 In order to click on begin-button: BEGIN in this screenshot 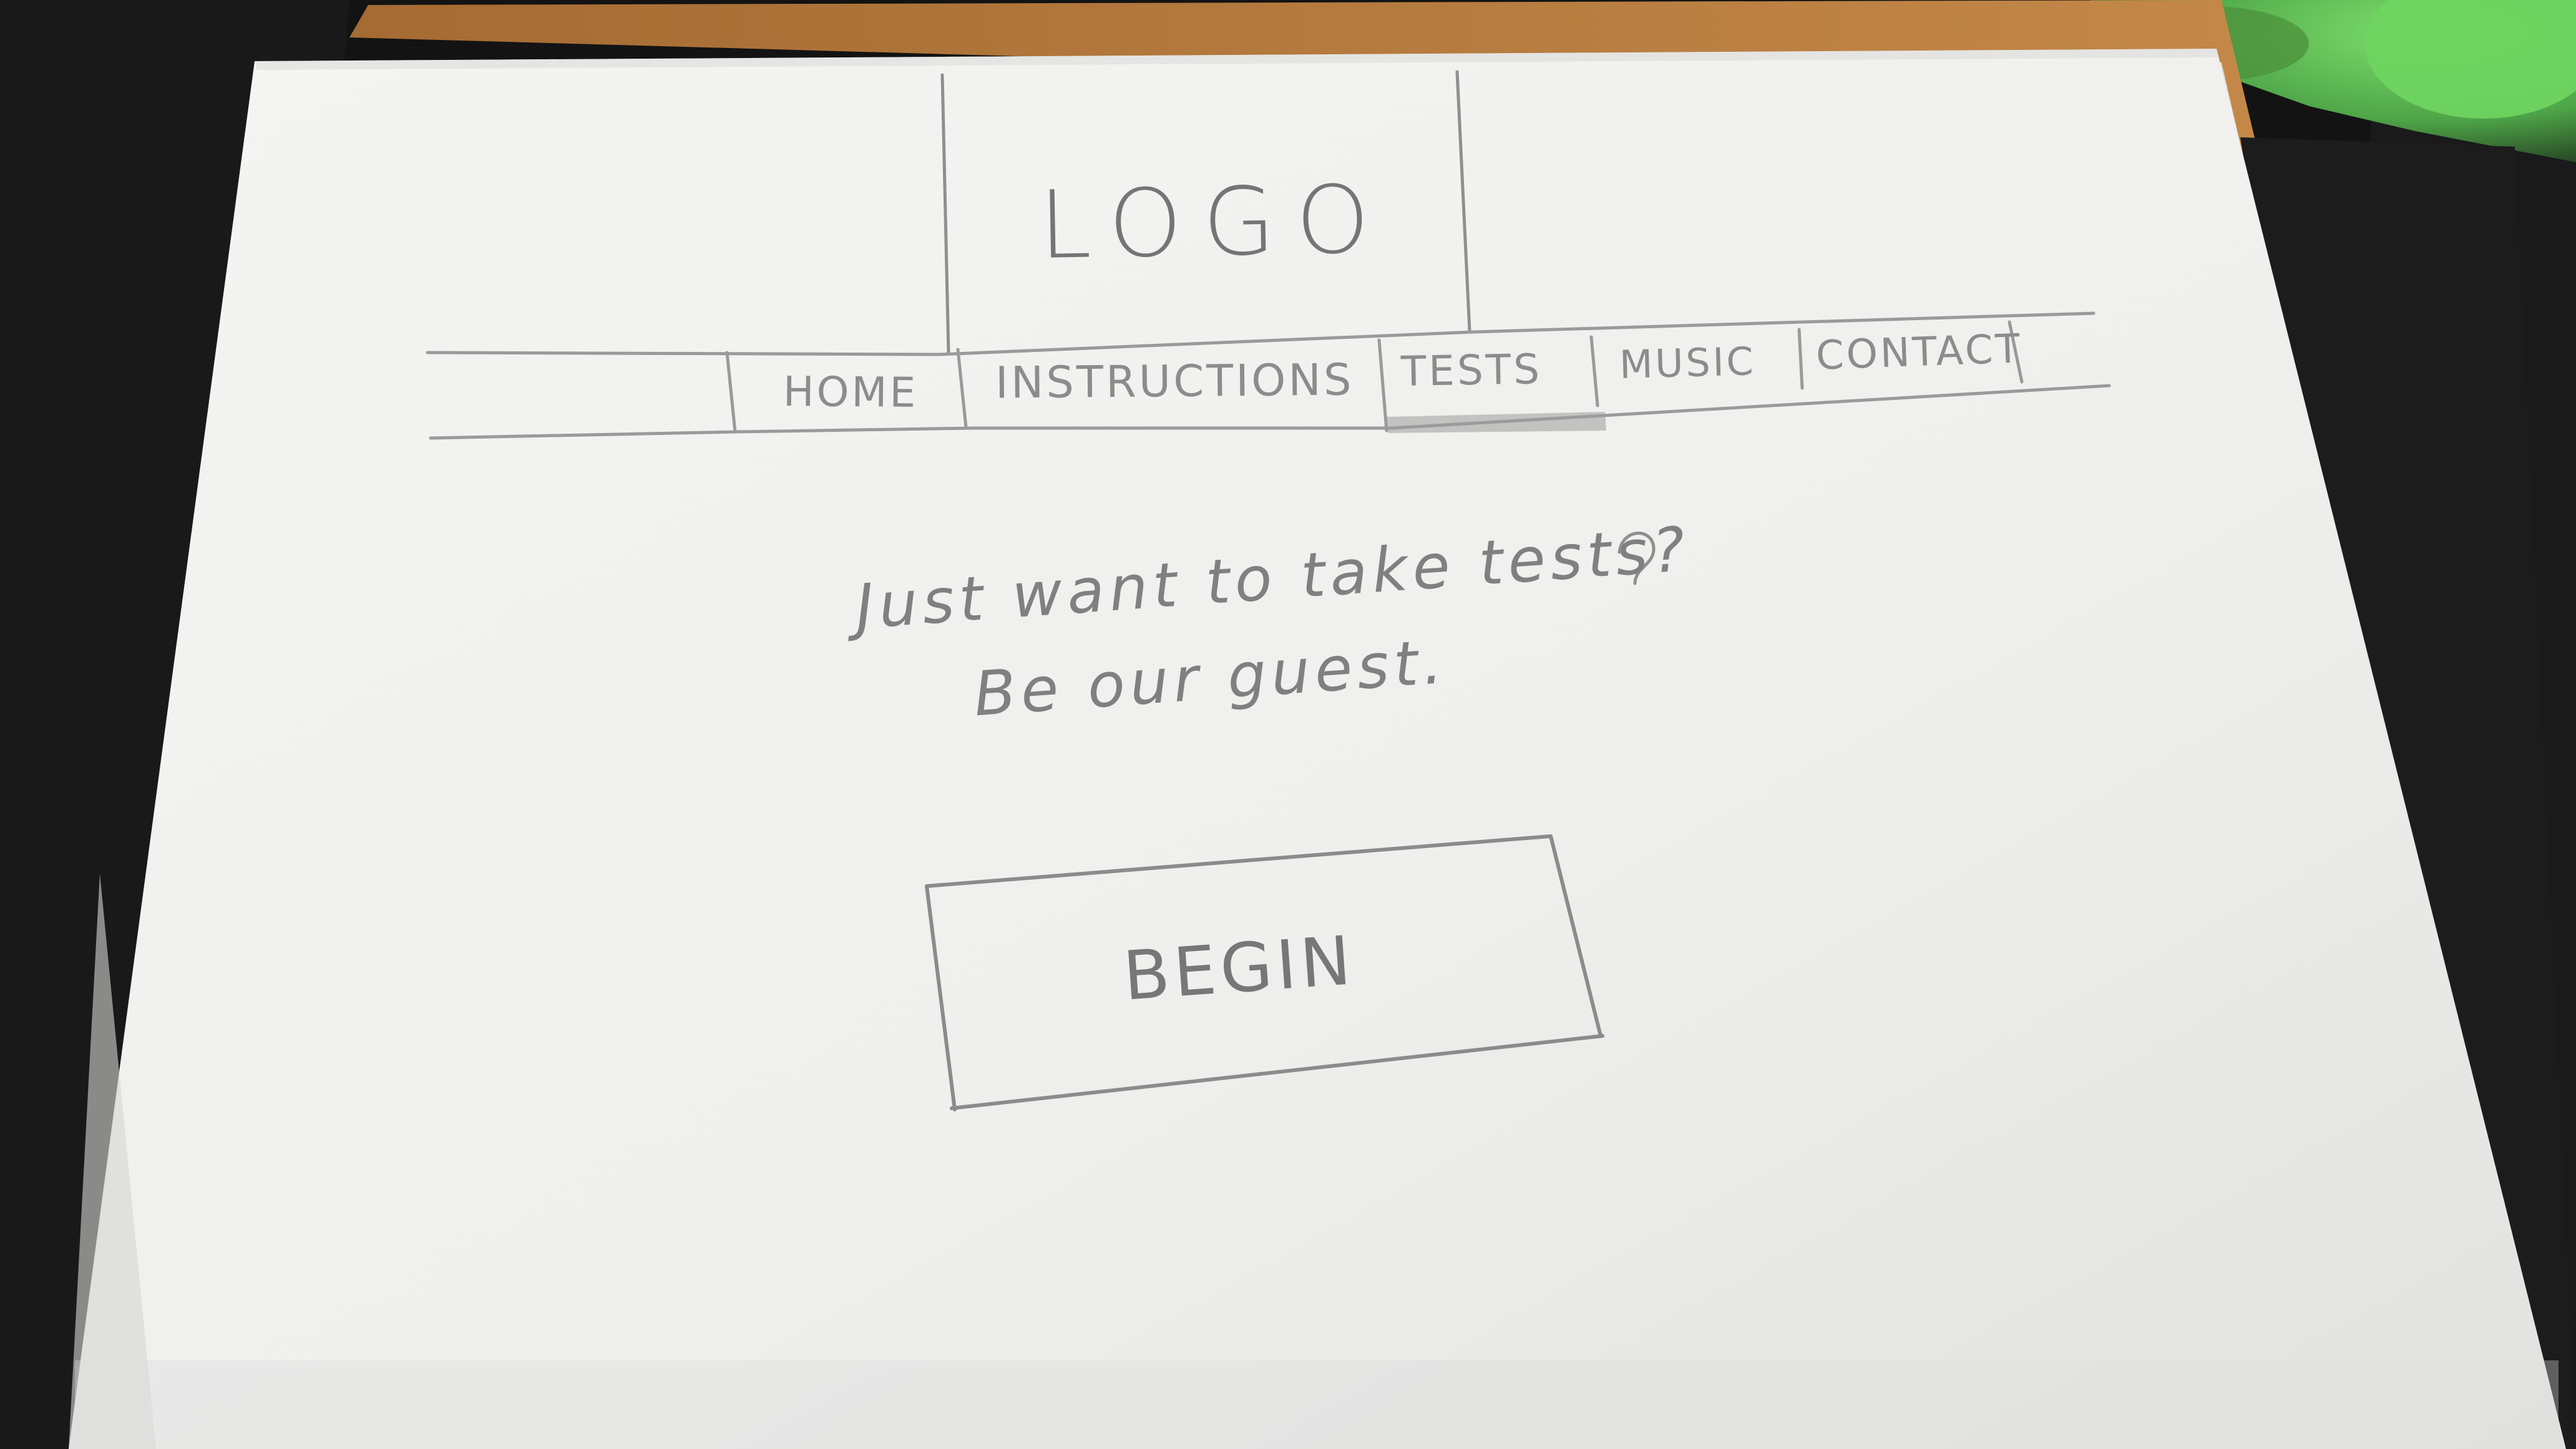, I will do `click(1239, 969)`.